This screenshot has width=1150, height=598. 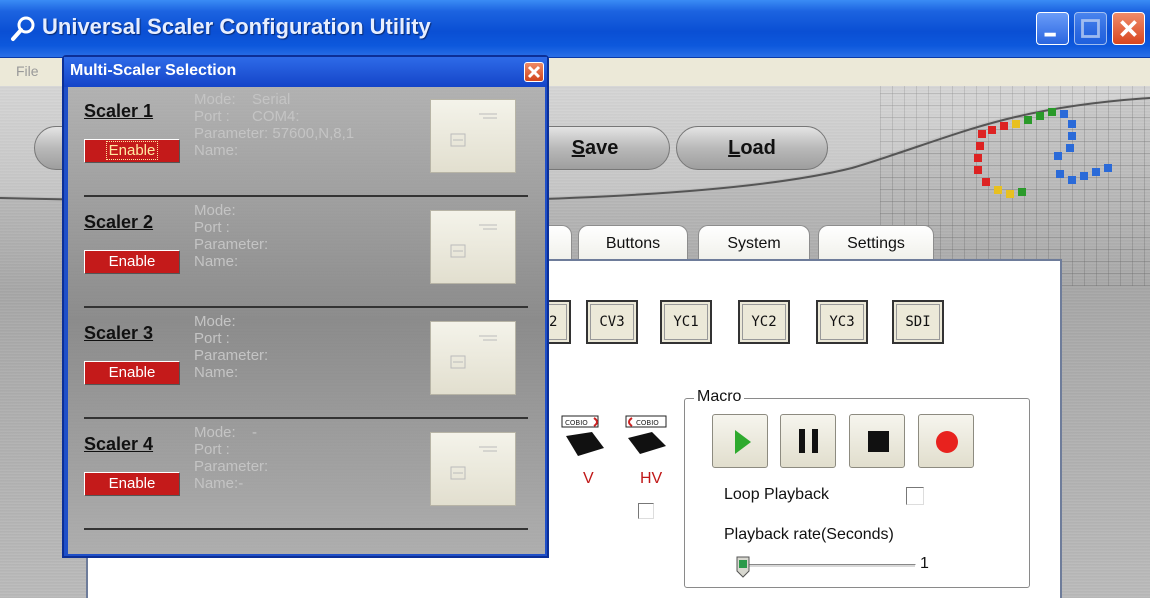 I want to click on menu-file: File, so click(x=27, y=71).